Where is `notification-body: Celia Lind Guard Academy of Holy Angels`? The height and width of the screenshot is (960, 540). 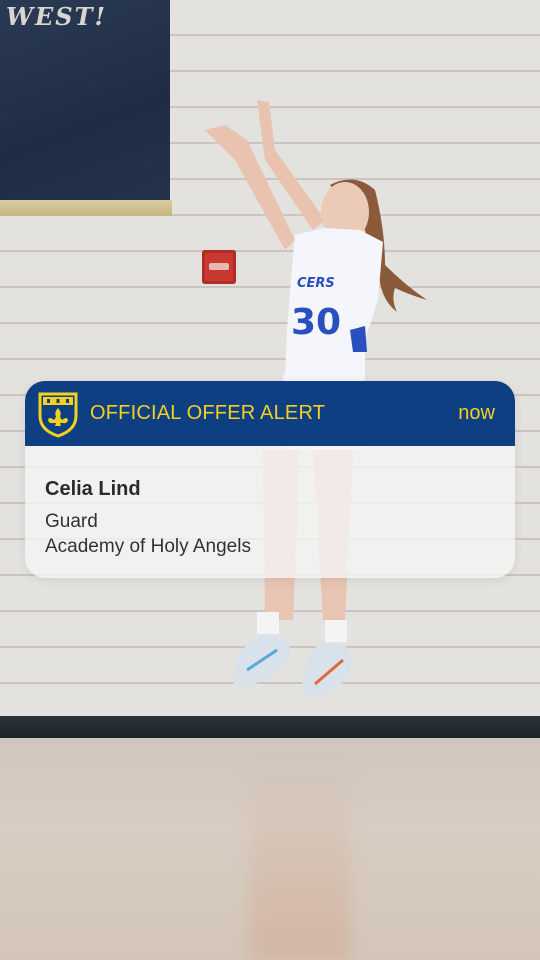
notification-body: Celia Lind Guard Academy of Holy Angels is located at coordinates (270, 512).